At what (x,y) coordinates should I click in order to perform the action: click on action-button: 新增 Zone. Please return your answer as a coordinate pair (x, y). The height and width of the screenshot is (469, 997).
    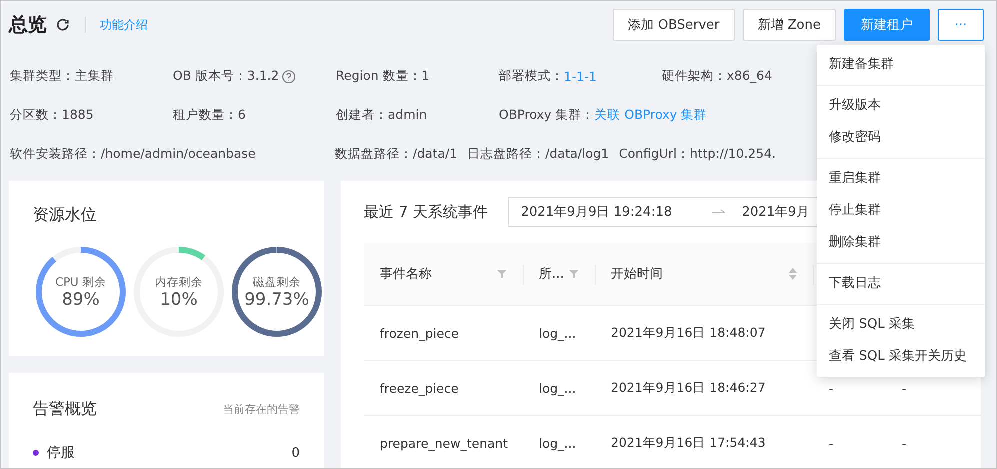
    Looking at the image, I should click on (789, 25).